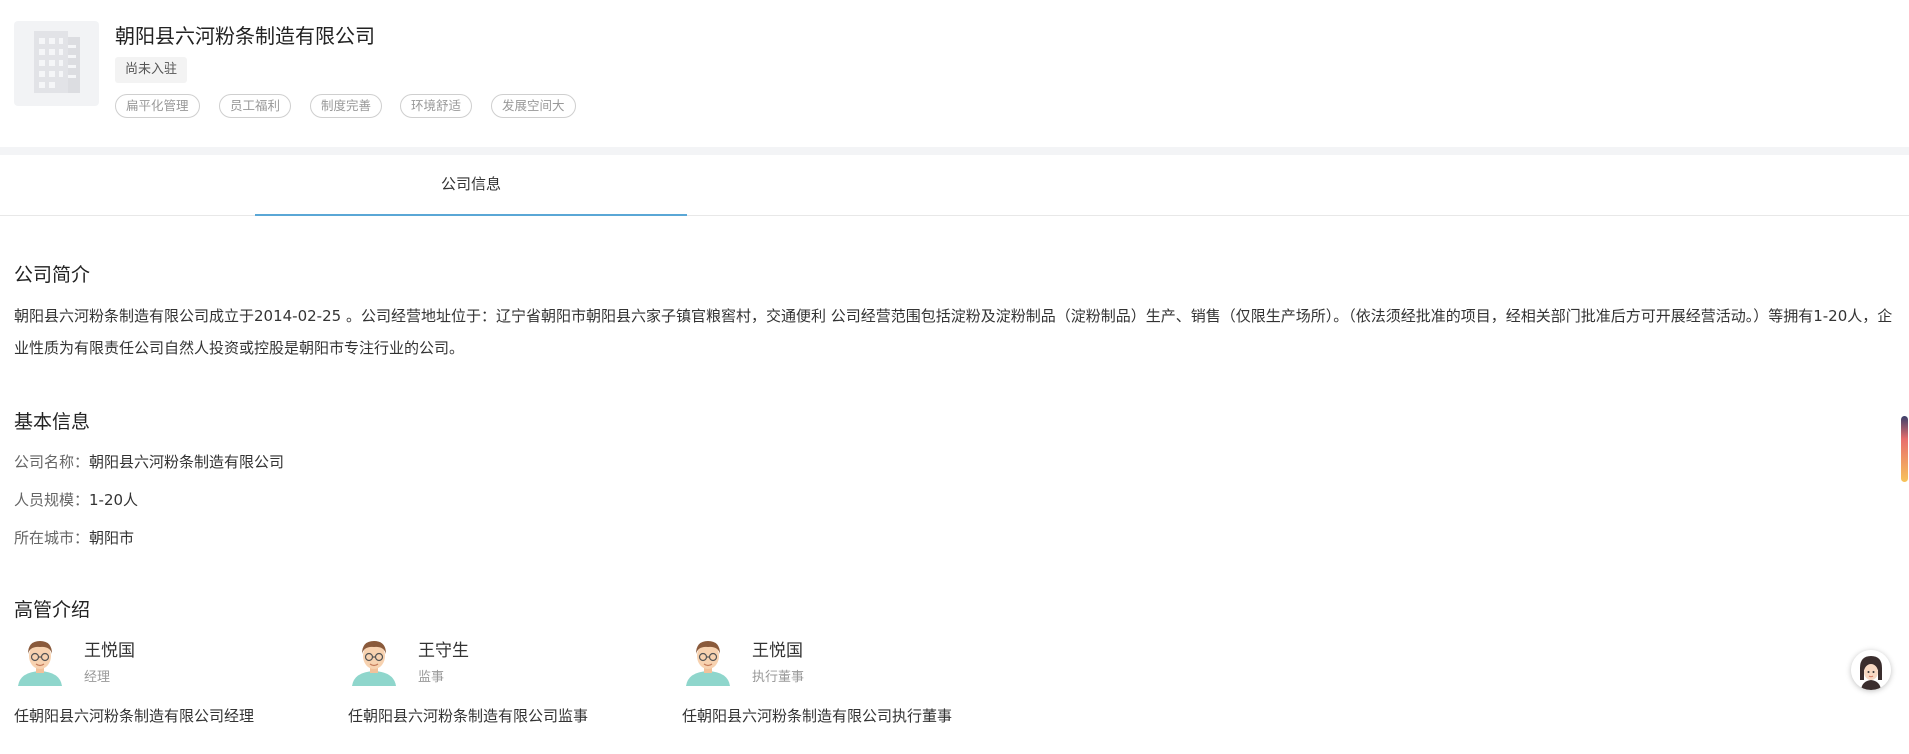  I want to click on info-label: 人员规模：, so click(52, 500).